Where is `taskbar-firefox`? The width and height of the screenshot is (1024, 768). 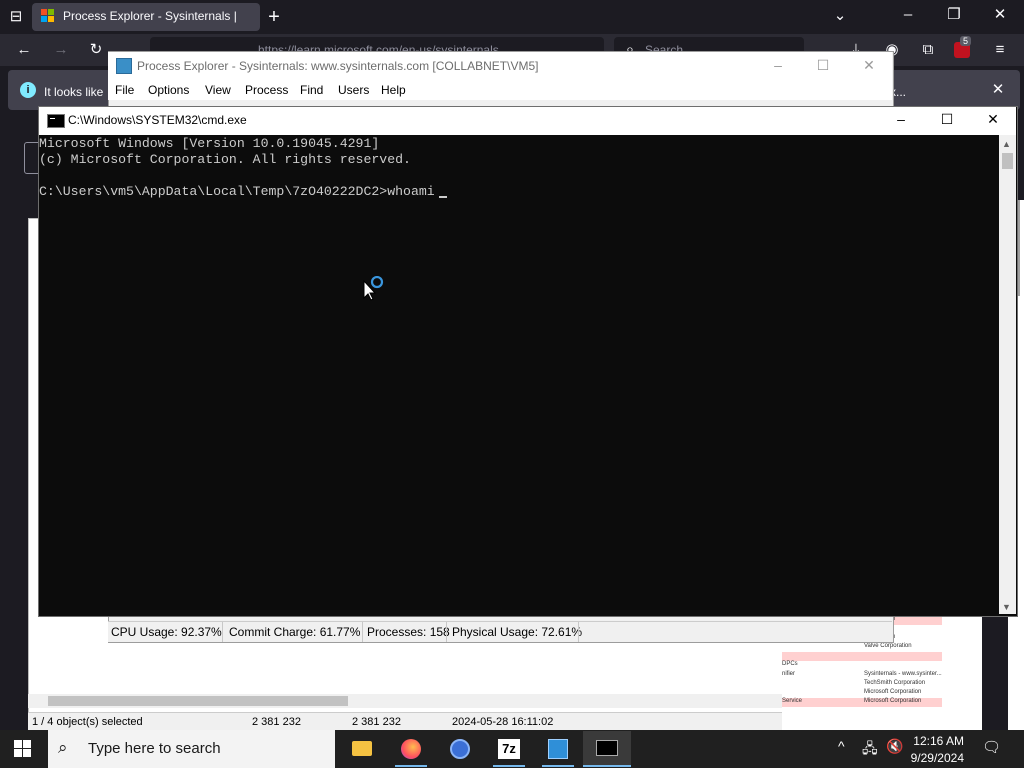 taskbar-firefox is located at coordinates (411, 749).